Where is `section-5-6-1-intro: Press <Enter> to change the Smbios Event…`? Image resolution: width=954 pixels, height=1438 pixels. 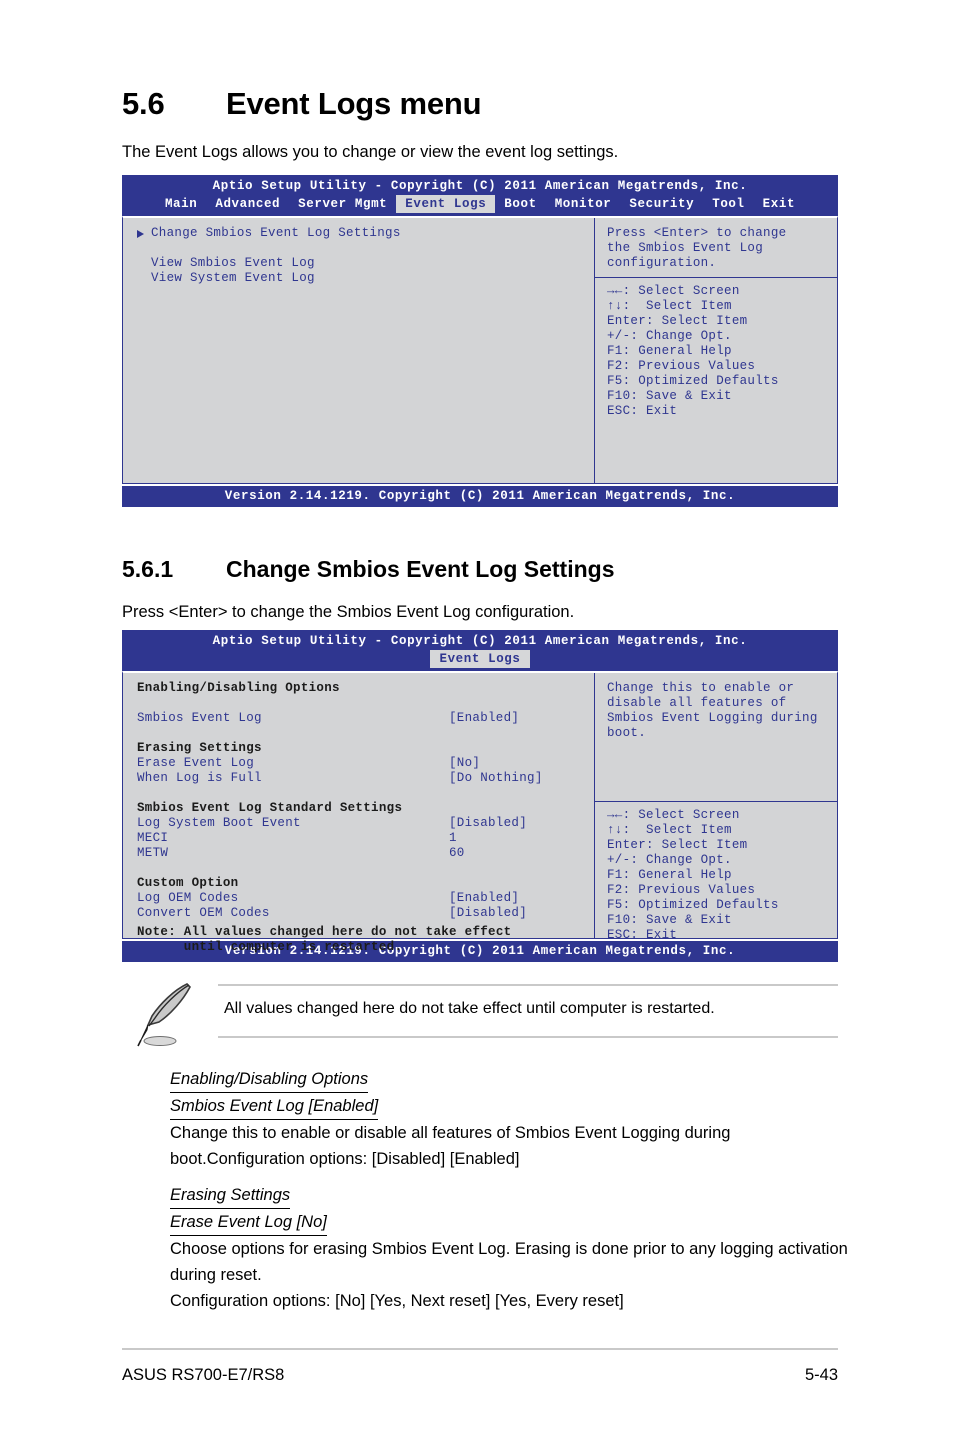
section-5-6-1-intro: Press <Enter> to change the Smbios Event… is located at coordinates (348, 612).